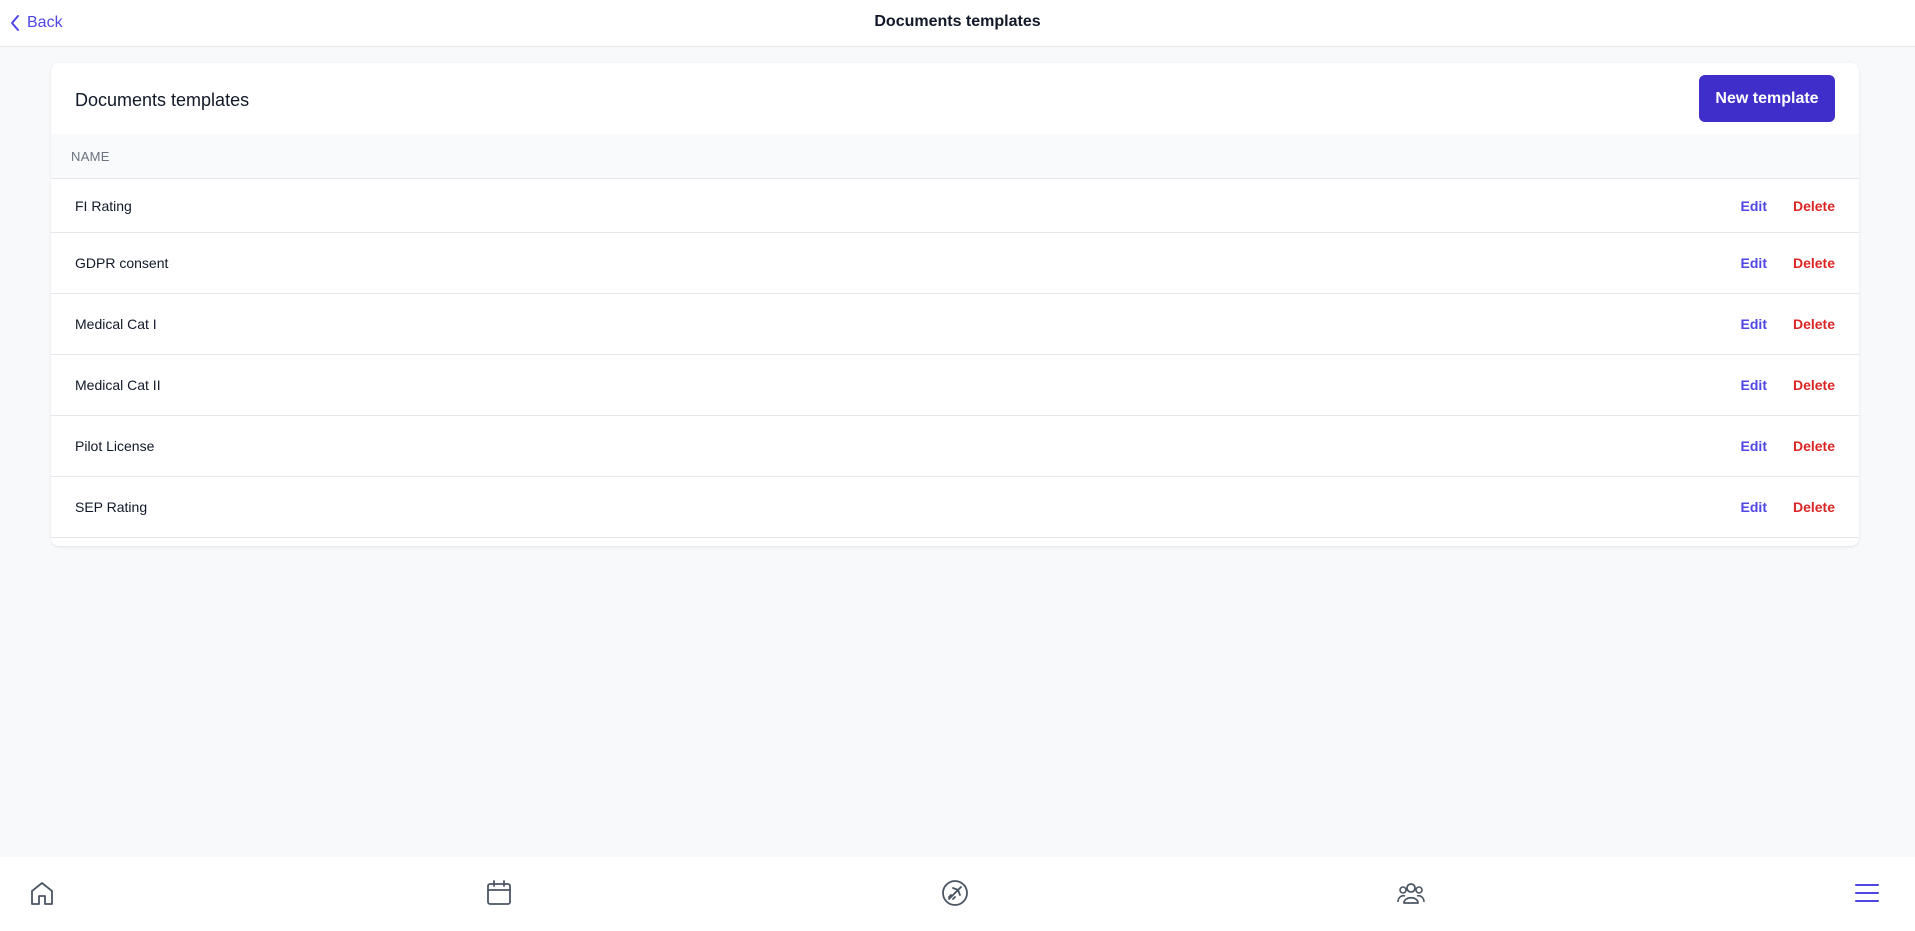 Image resolution: width=1915 pixels, height=931 pixels. What do you see at coordinates (955, 156) in the screenshot?
I see `table-header: NAME` at bounding box center [955, 156].